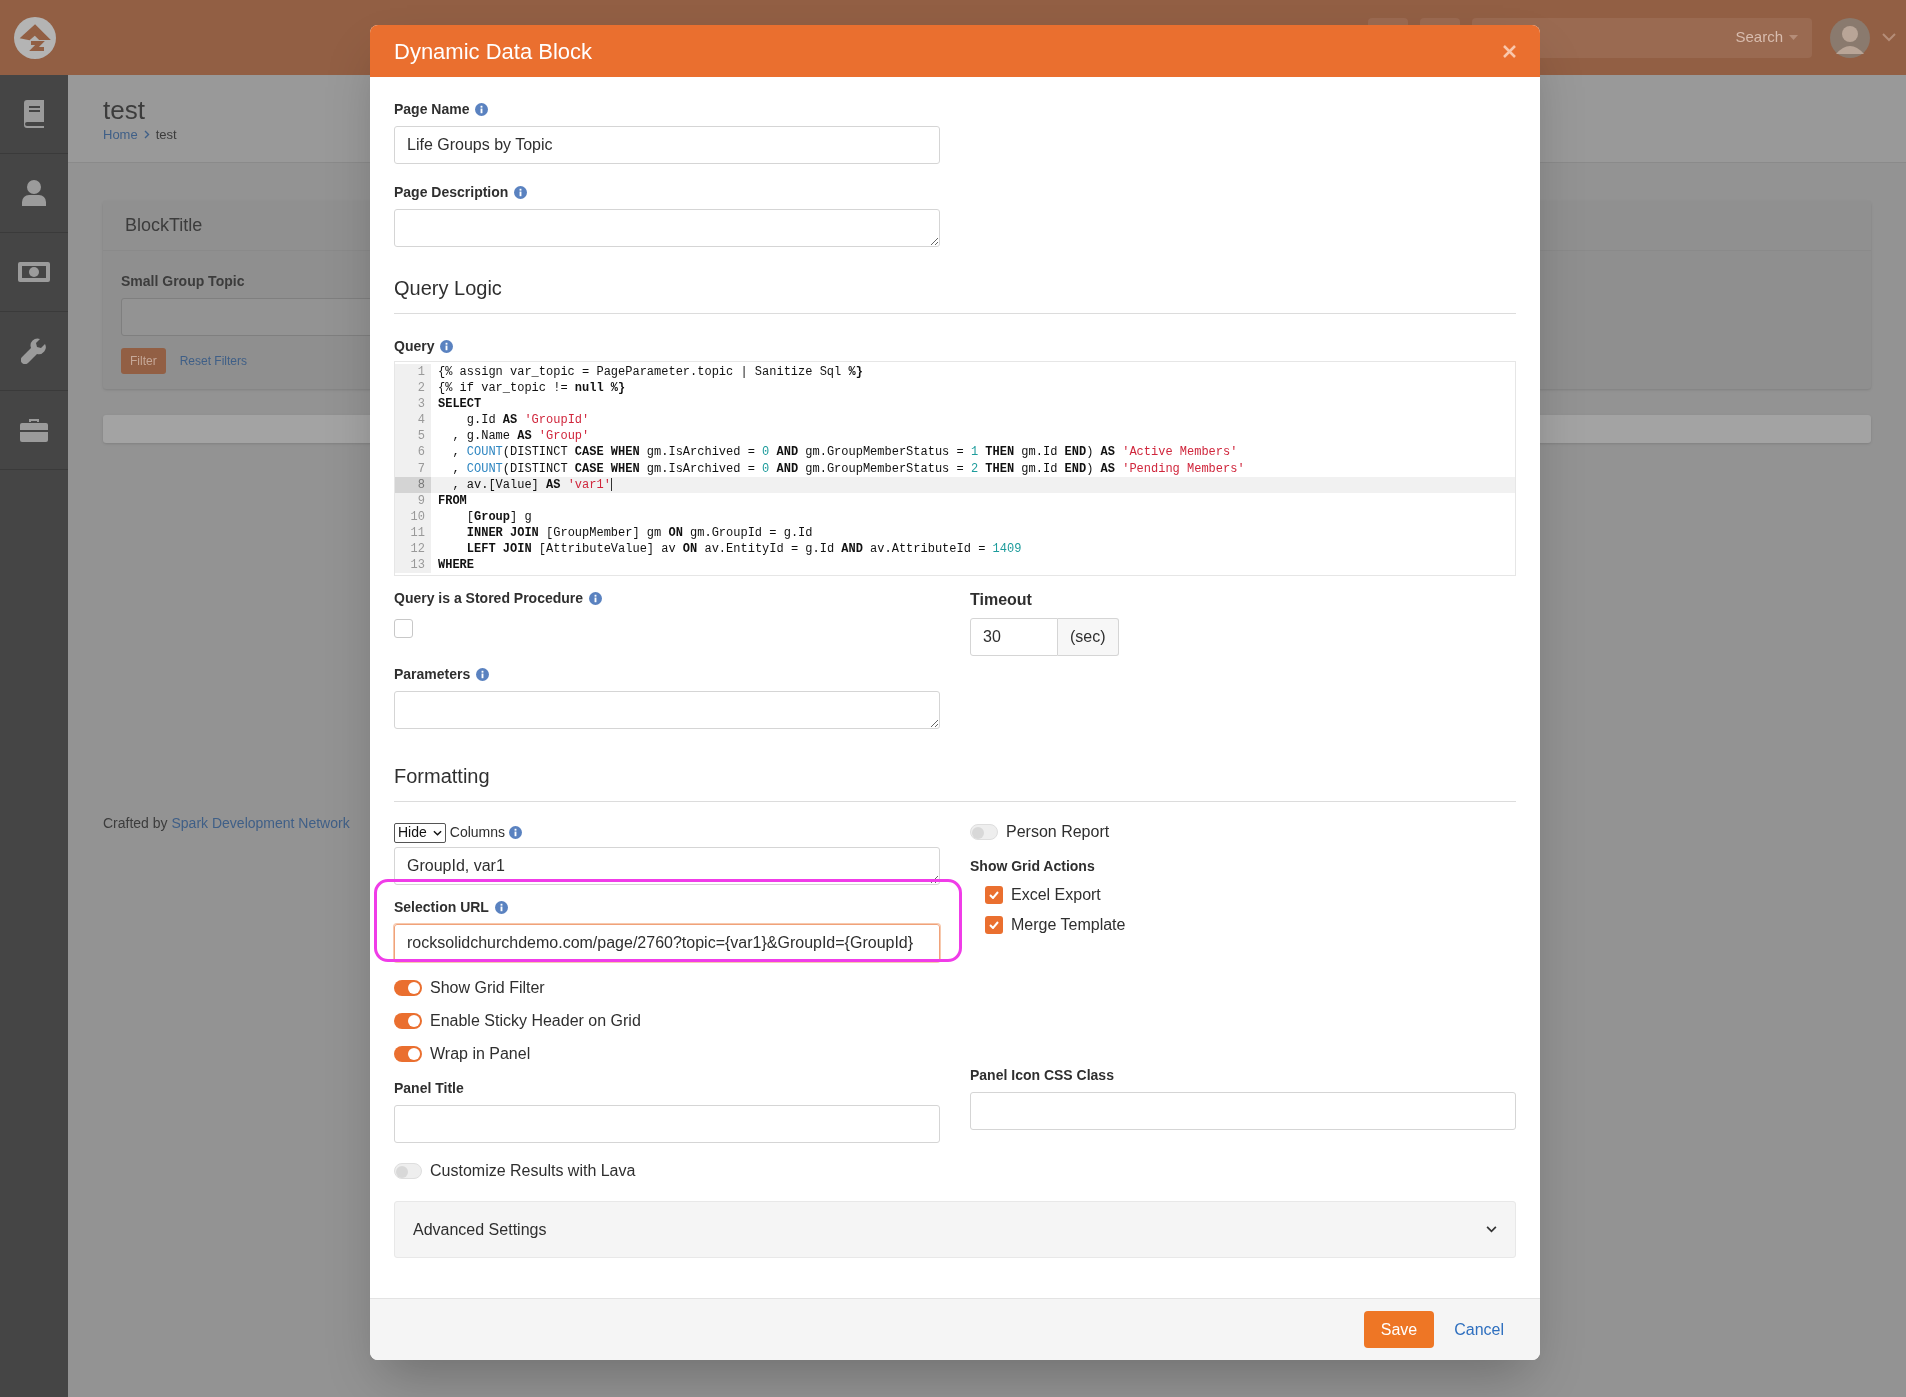  I want to click on field-label: Show Grid Actions, so click(1032, 867).